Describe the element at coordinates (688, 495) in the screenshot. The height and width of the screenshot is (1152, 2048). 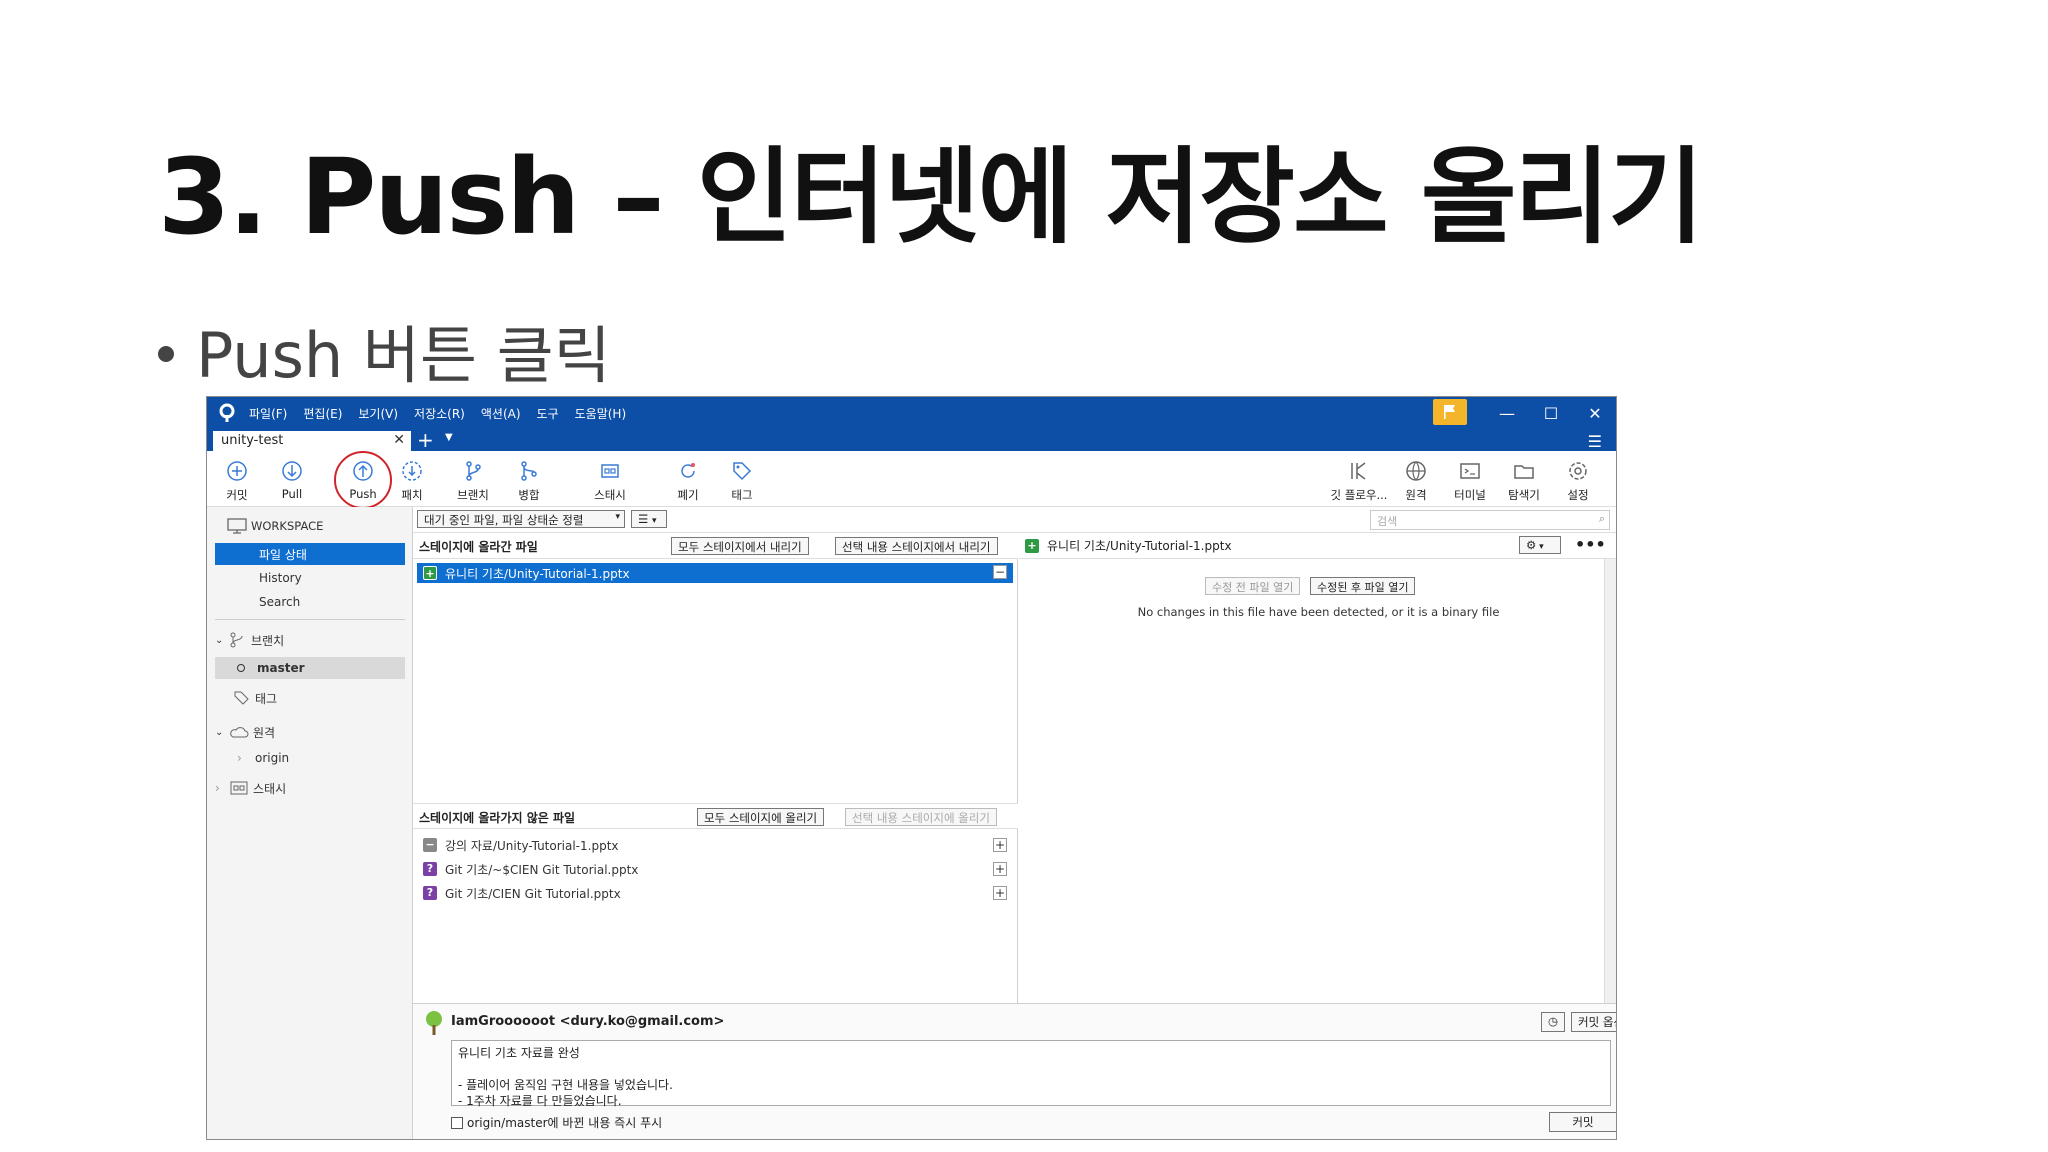
I see `discard-label: 폐기` at that location.